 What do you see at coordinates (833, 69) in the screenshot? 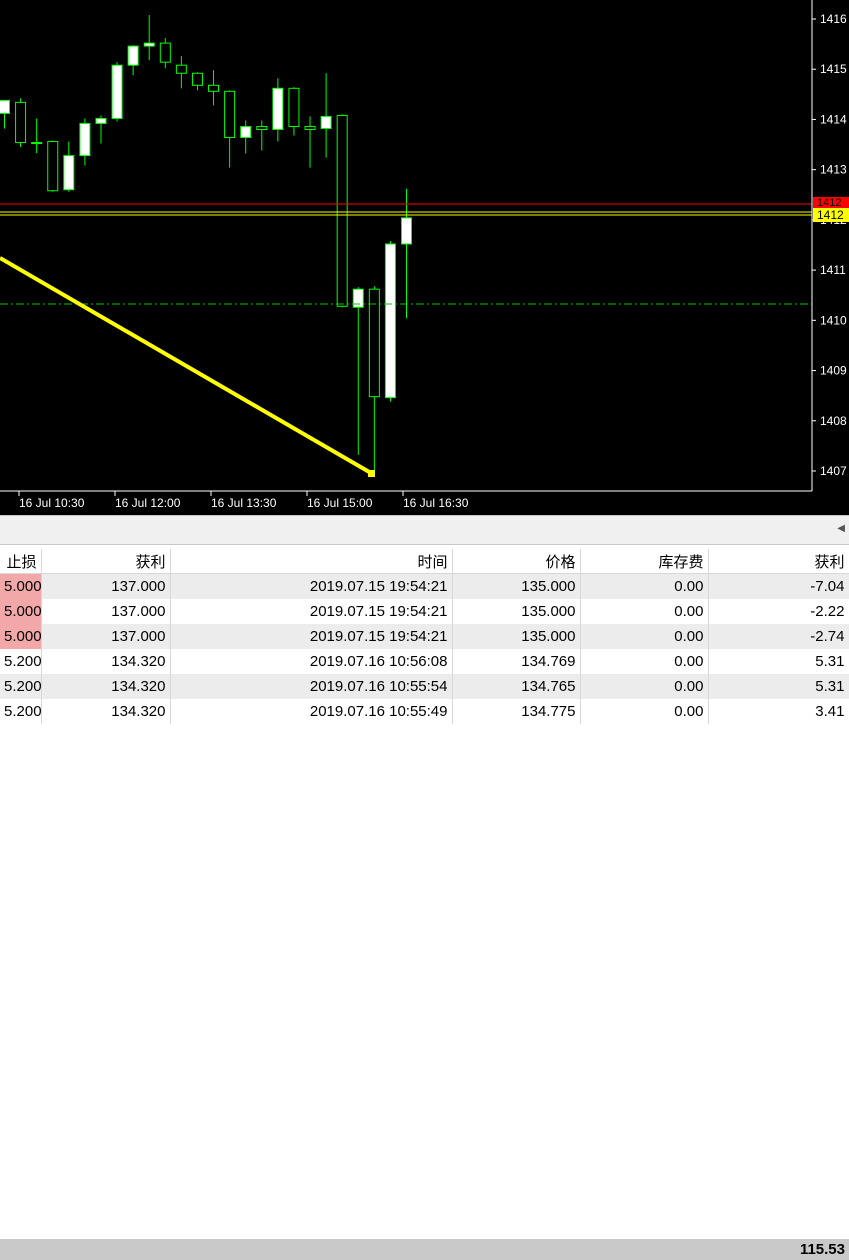
I see `price-tick-label: 1415` at bounding box center [833, 69].